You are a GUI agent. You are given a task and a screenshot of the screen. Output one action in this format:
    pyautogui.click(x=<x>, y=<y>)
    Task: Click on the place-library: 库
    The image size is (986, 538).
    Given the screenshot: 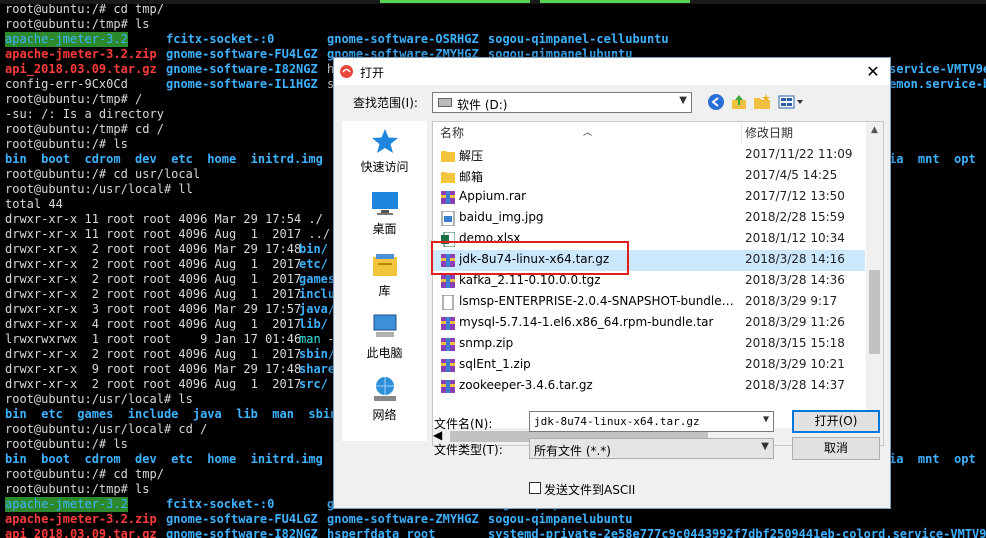 What is the action you would take?
    pyautogui.click(x=384, y=275)
    